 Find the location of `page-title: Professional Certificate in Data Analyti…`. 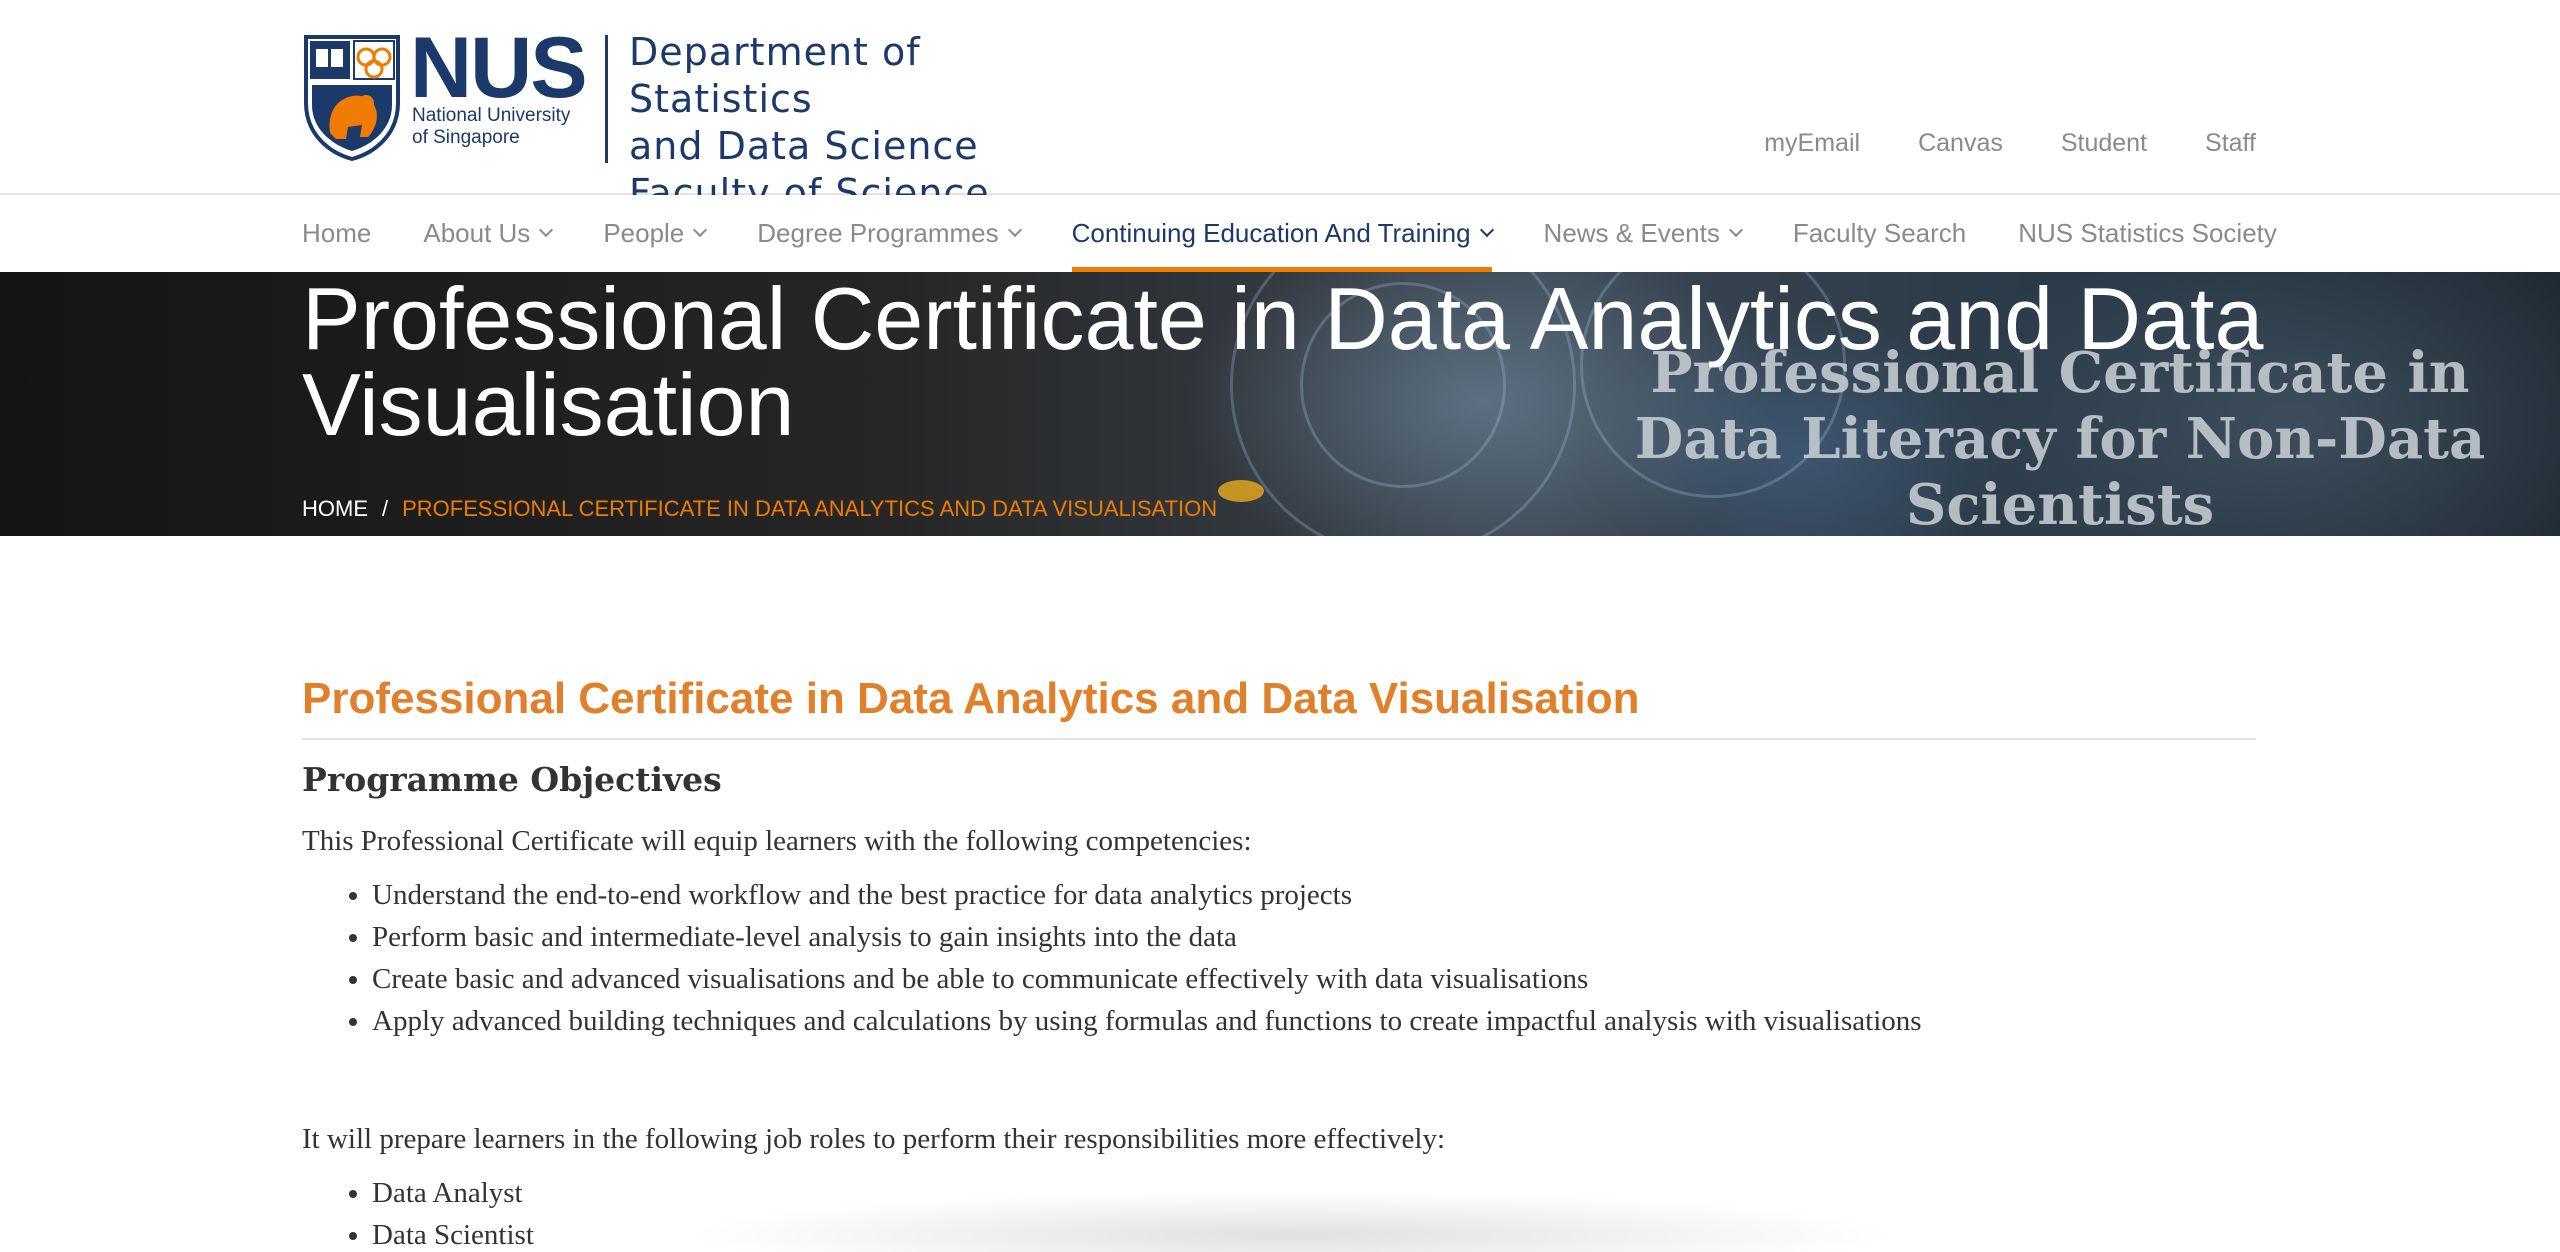

page-title: Professional Certificate in Data Analyti… is located at coordinates (1283, 363).